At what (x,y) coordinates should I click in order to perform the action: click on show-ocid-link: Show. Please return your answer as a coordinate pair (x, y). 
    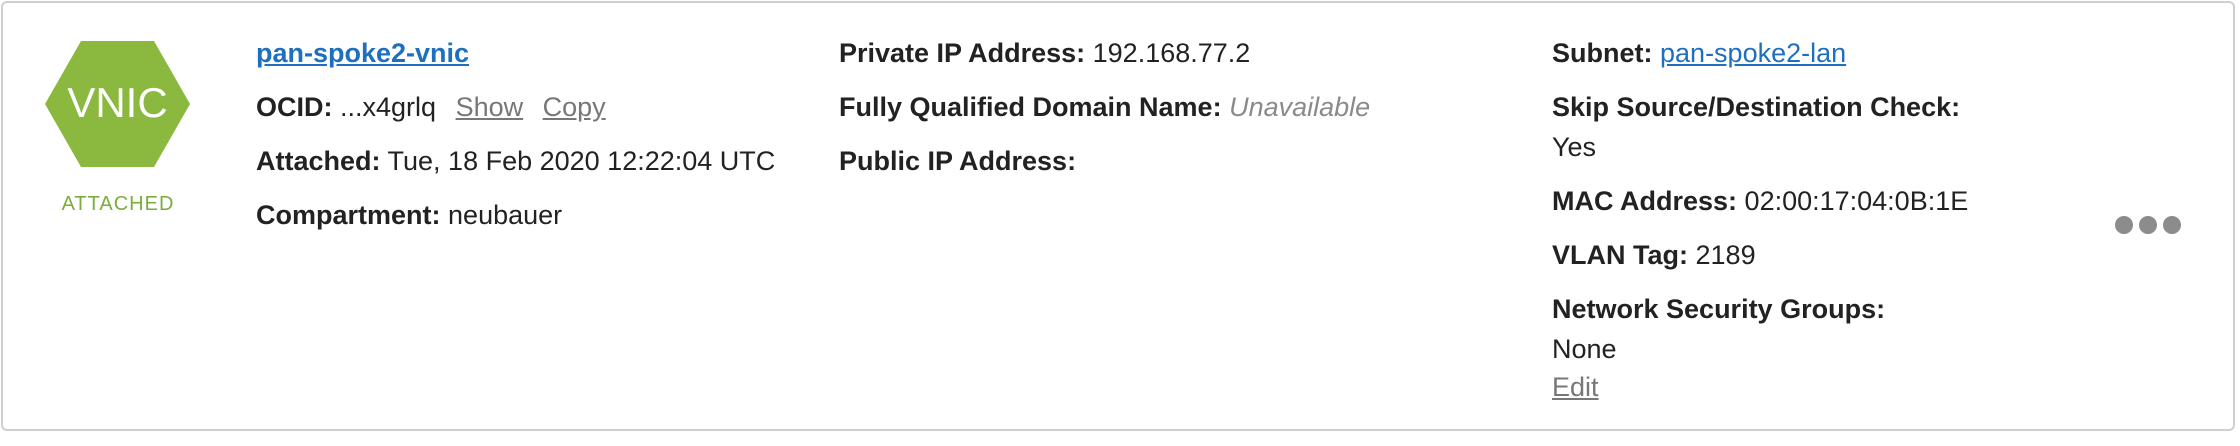
    Looking at the image, I should click on (490, 107).